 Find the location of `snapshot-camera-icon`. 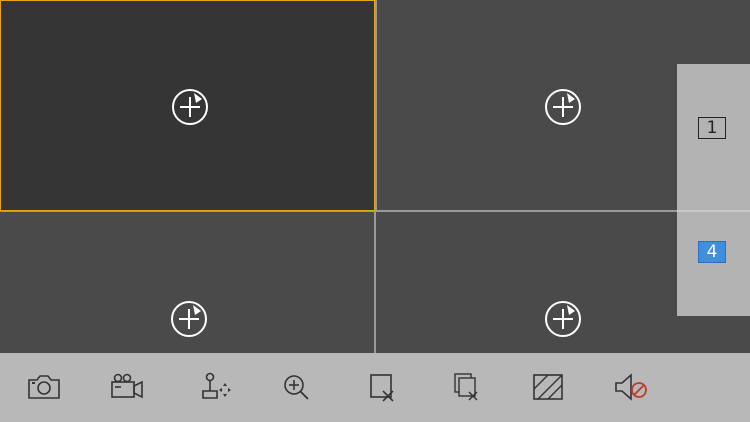

snapshot-camera-icon is located at coordinates (44, 387).